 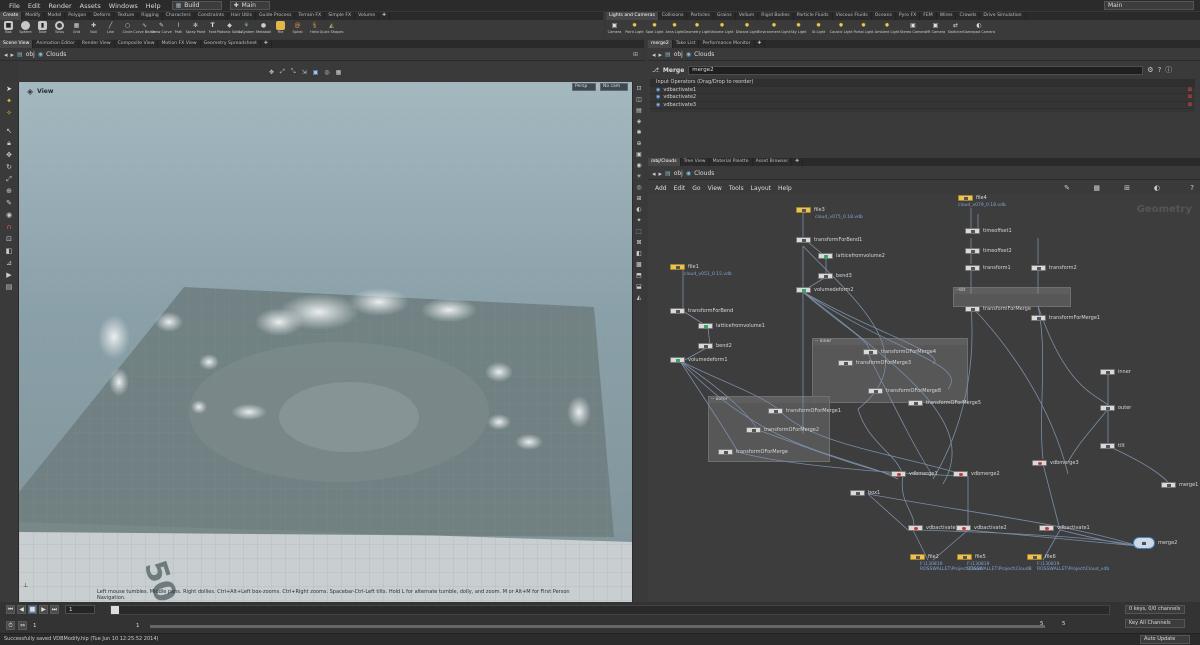 I want to click on network-view-icon: ▦, so click(x=1096, y=188).